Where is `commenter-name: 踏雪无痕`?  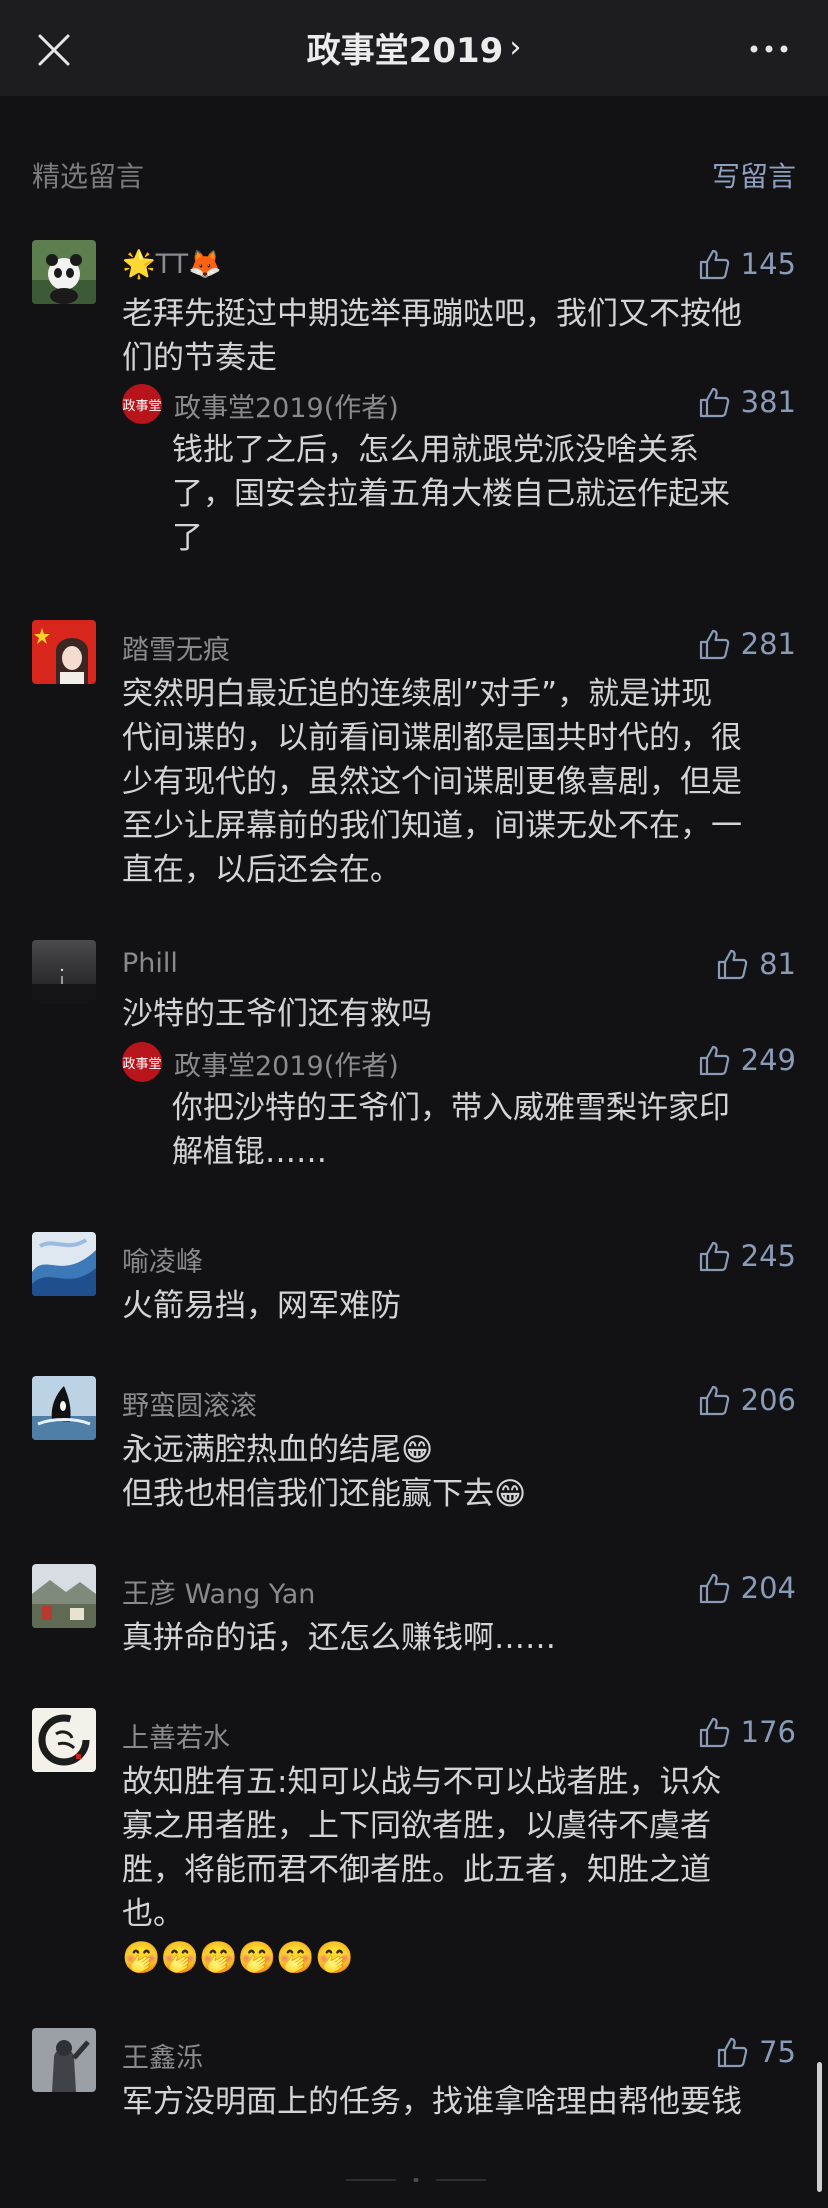
commenter-name: 踏雪无痕 is located at coordinates (176, 650).